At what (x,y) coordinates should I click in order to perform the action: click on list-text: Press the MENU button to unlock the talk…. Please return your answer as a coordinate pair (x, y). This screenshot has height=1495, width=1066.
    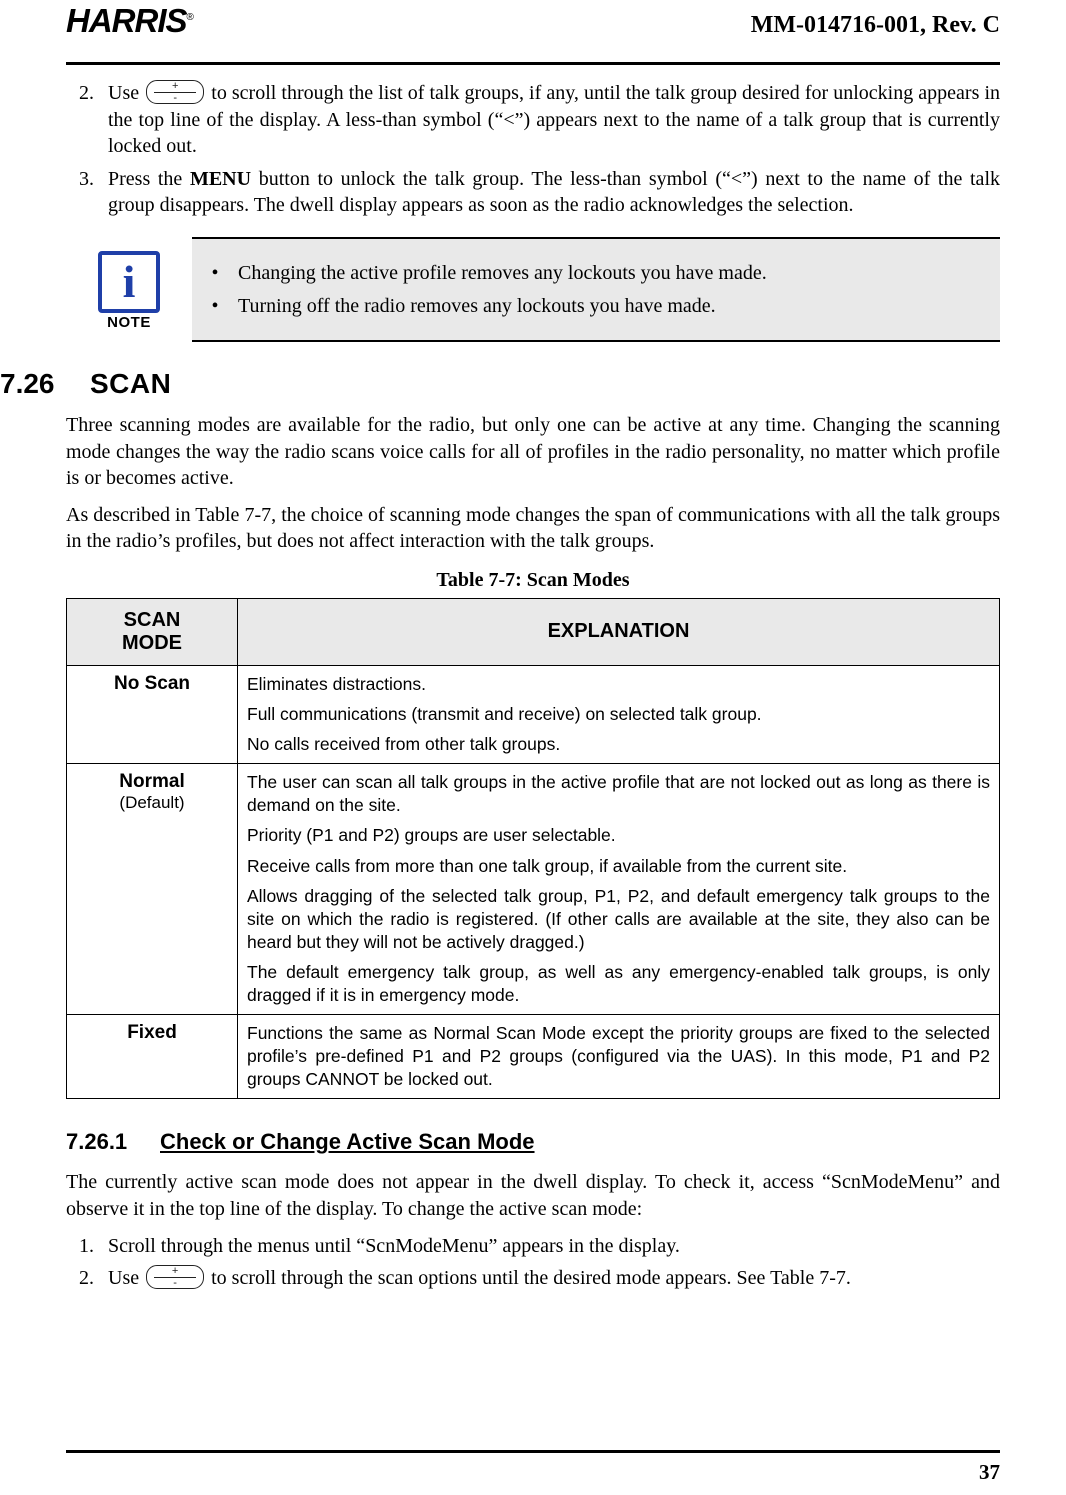
    Looking at the image, I should click on (554, 192).